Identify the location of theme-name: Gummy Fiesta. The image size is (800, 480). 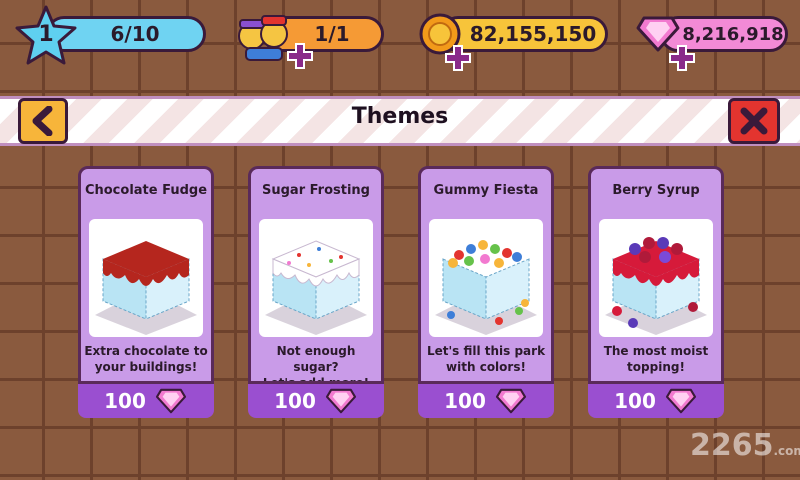
(486, 190).